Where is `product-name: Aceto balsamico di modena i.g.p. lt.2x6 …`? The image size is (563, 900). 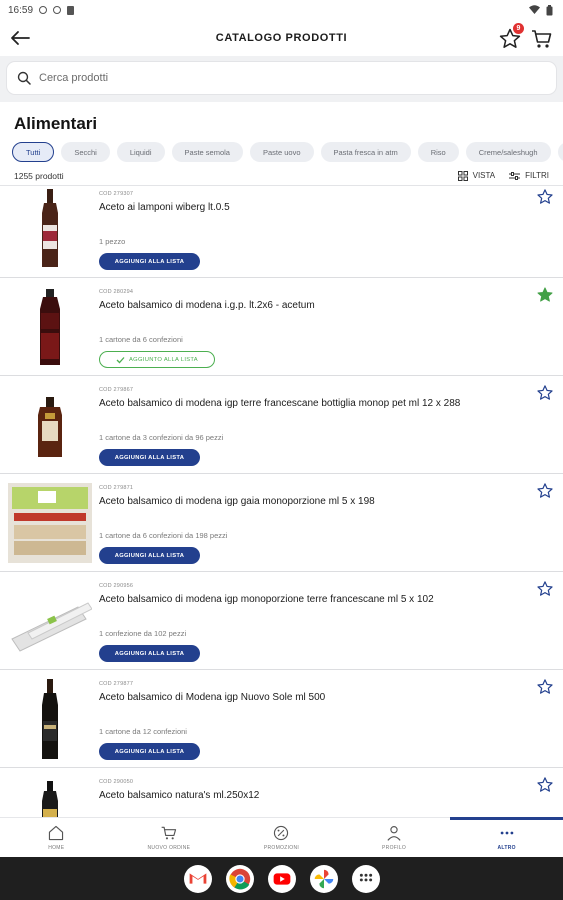 product-name: Aceto balsamico di modena i.g.p. lt.2x6 … is located at coordinates (207, 305).